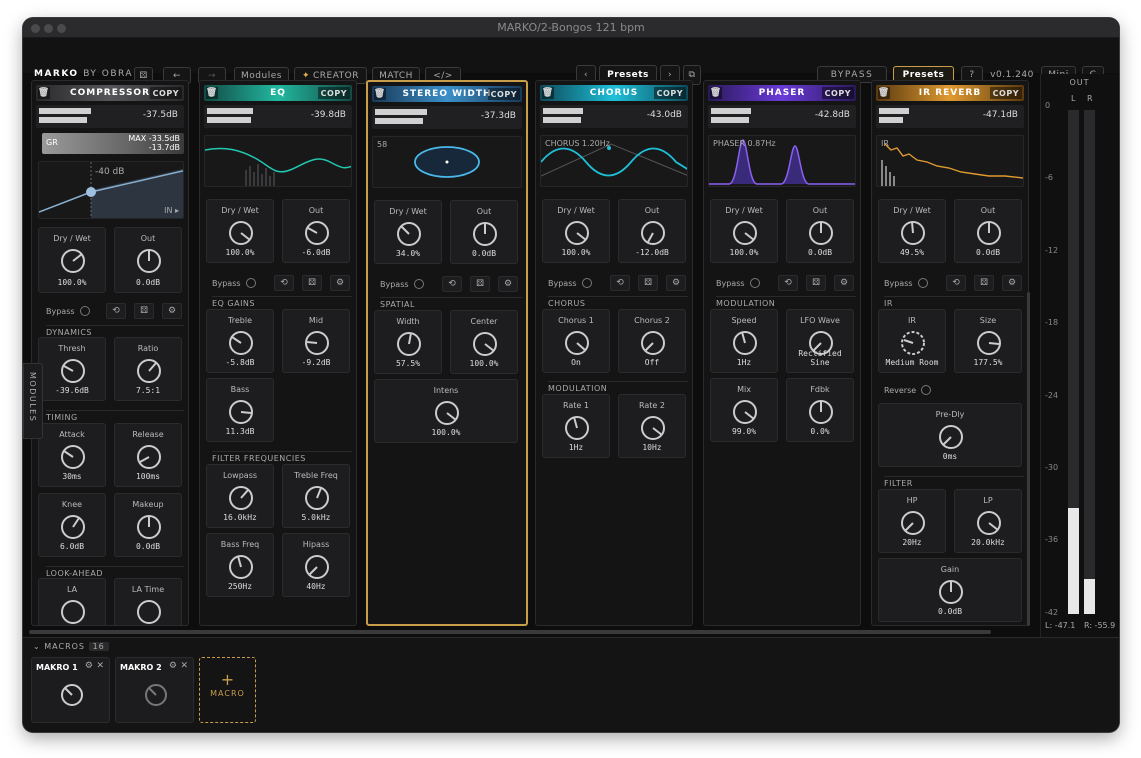  What do you see at coordinates (744, 341) in the screenshot?
I see `speed-knob: Speed 1Hz` at bounding box center [744, 341].